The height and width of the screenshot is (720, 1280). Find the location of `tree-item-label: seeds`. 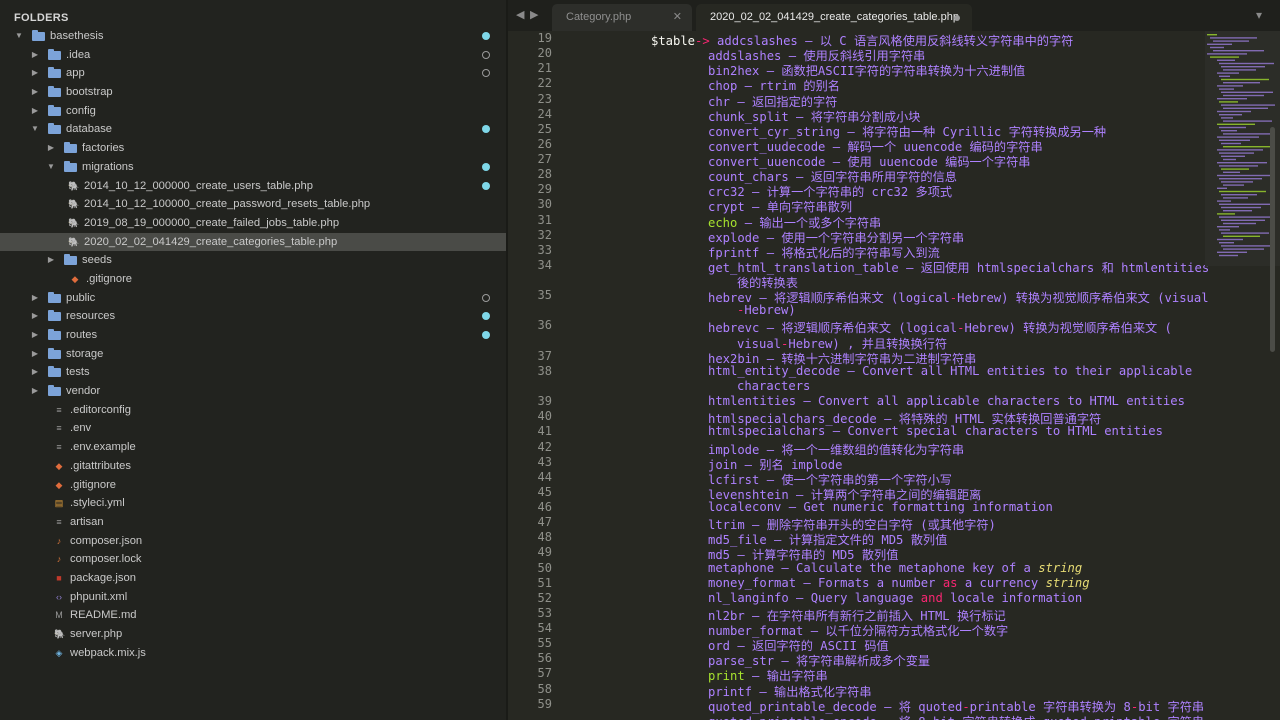

tree-item-label: seeds is located at coordinates (97, 260).